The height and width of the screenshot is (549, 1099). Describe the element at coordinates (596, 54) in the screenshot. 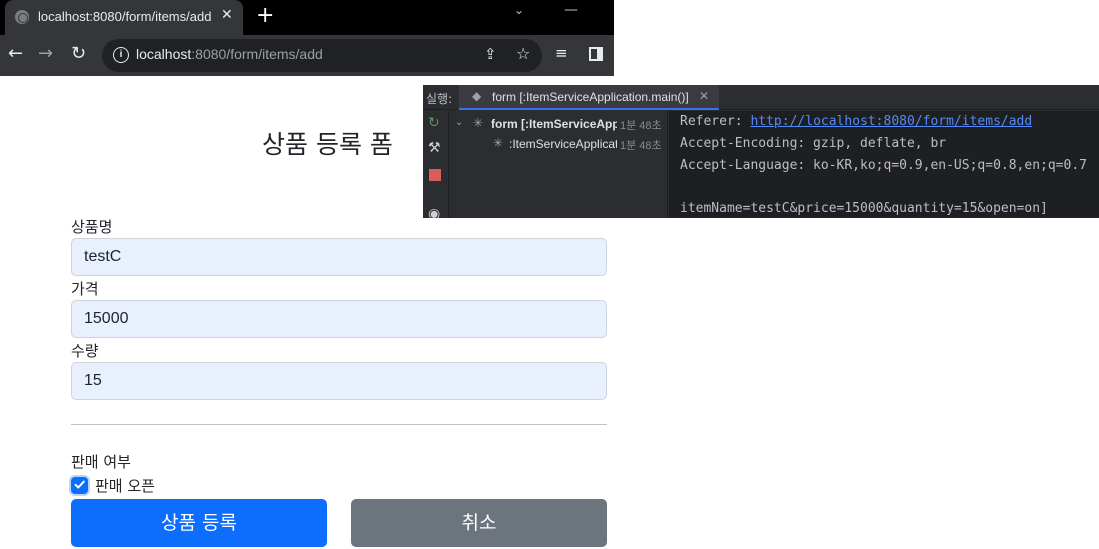

I see `side-panel-icon` at that location.